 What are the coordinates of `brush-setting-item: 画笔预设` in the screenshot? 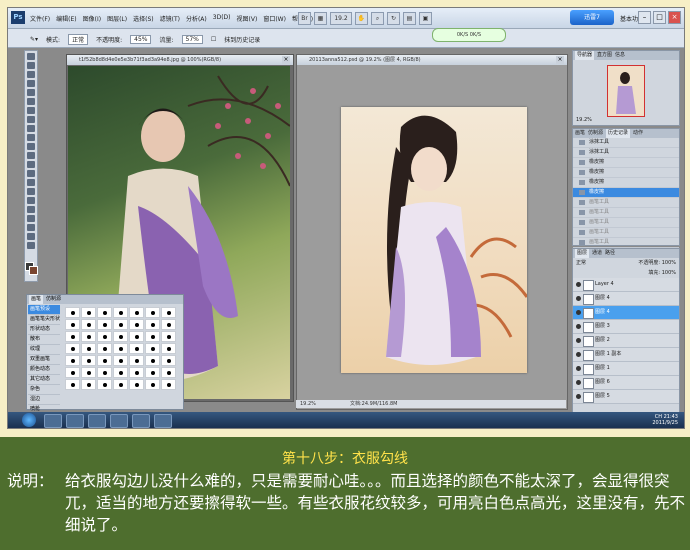 It's located at (44, 310).